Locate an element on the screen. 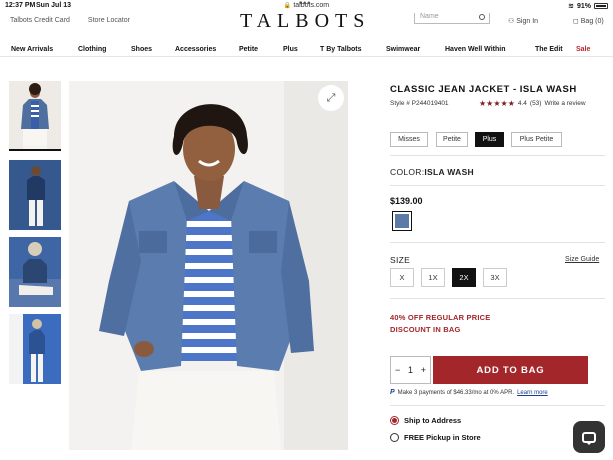  size-type-misses: Misses is located at coordinates (409, 139).